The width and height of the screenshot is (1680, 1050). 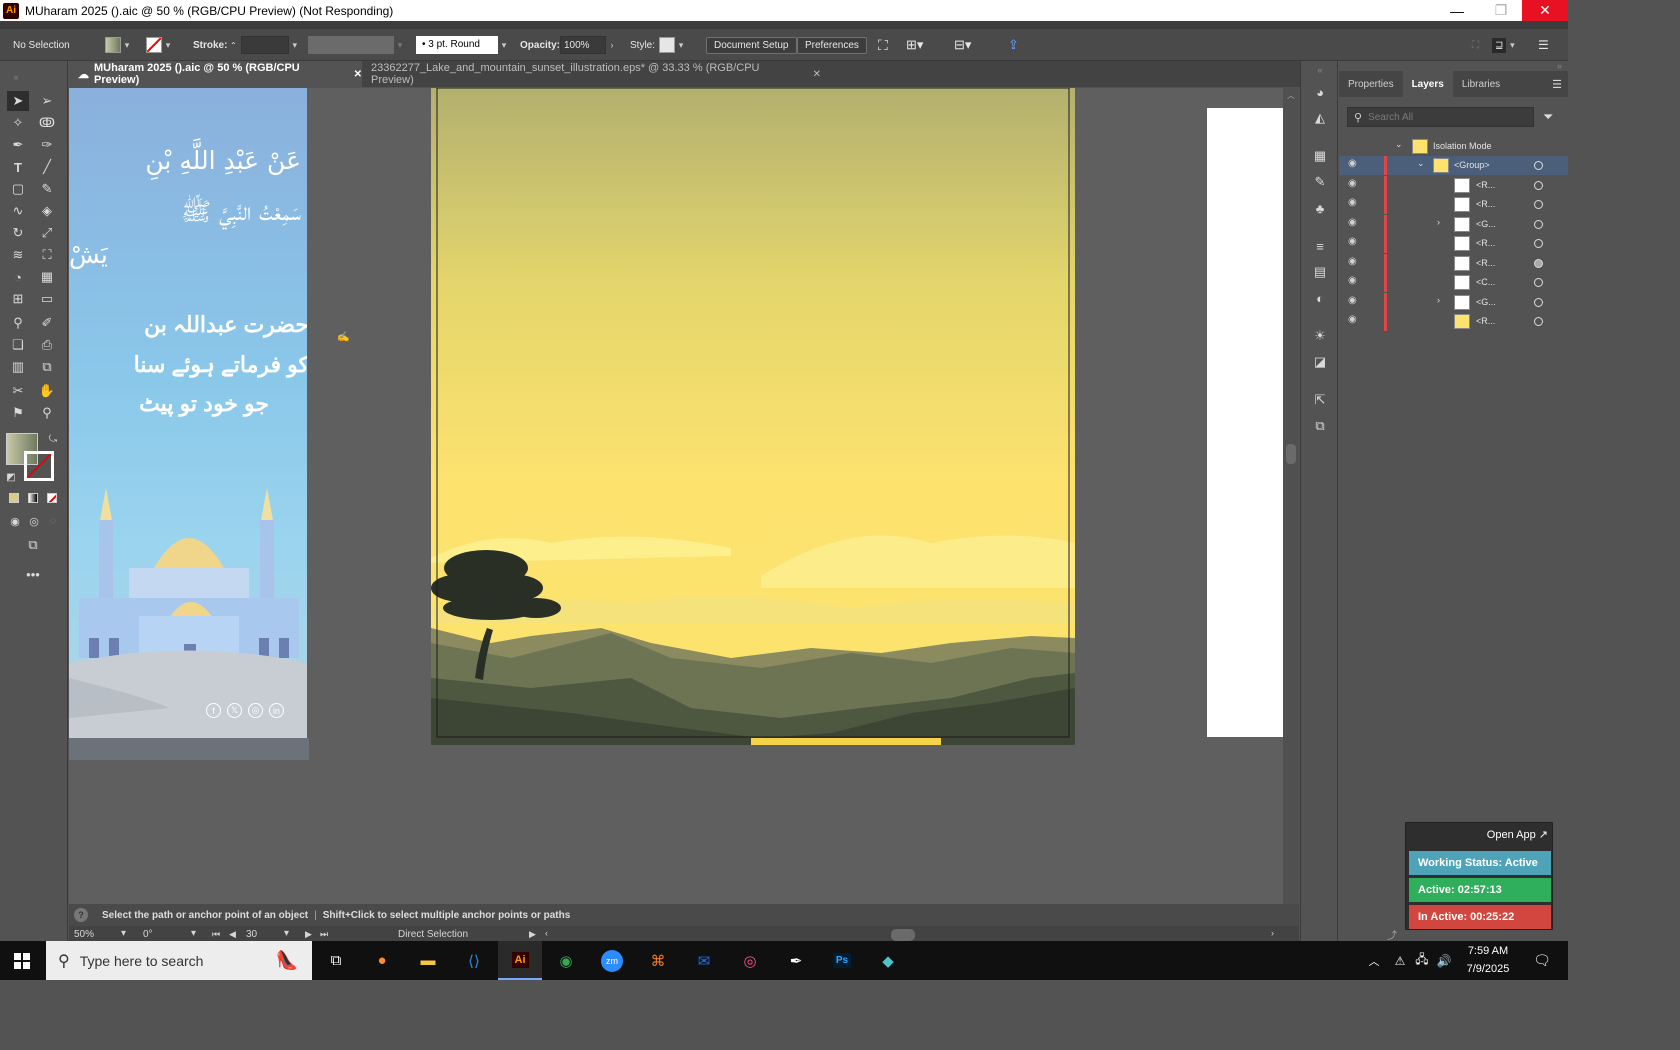 What do you see at coordinates (324, 934) in the screenshot?
I see `last-artboard-icon: ⏭` at bounding box center [324, 934].